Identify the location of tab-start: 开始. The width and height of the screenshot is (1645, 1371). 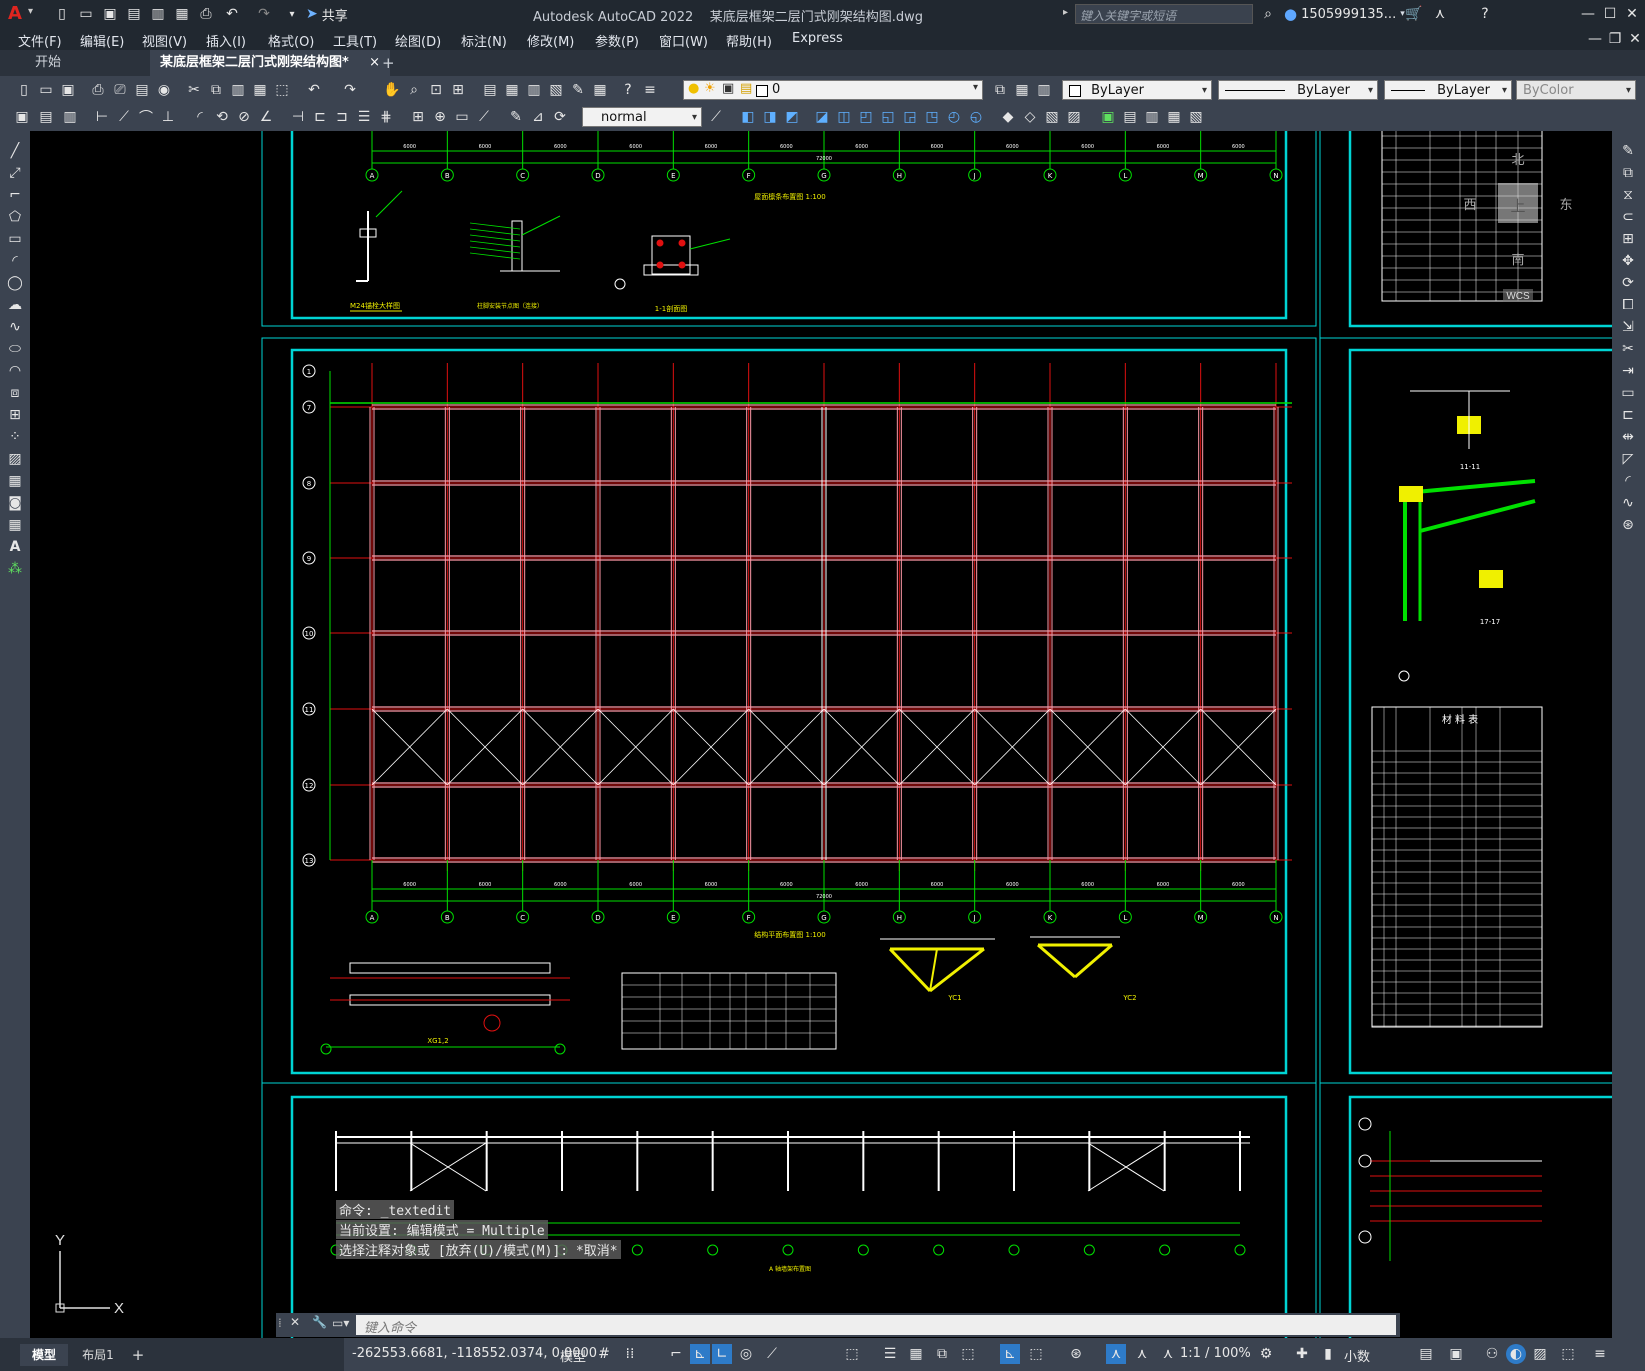
(48, 63).